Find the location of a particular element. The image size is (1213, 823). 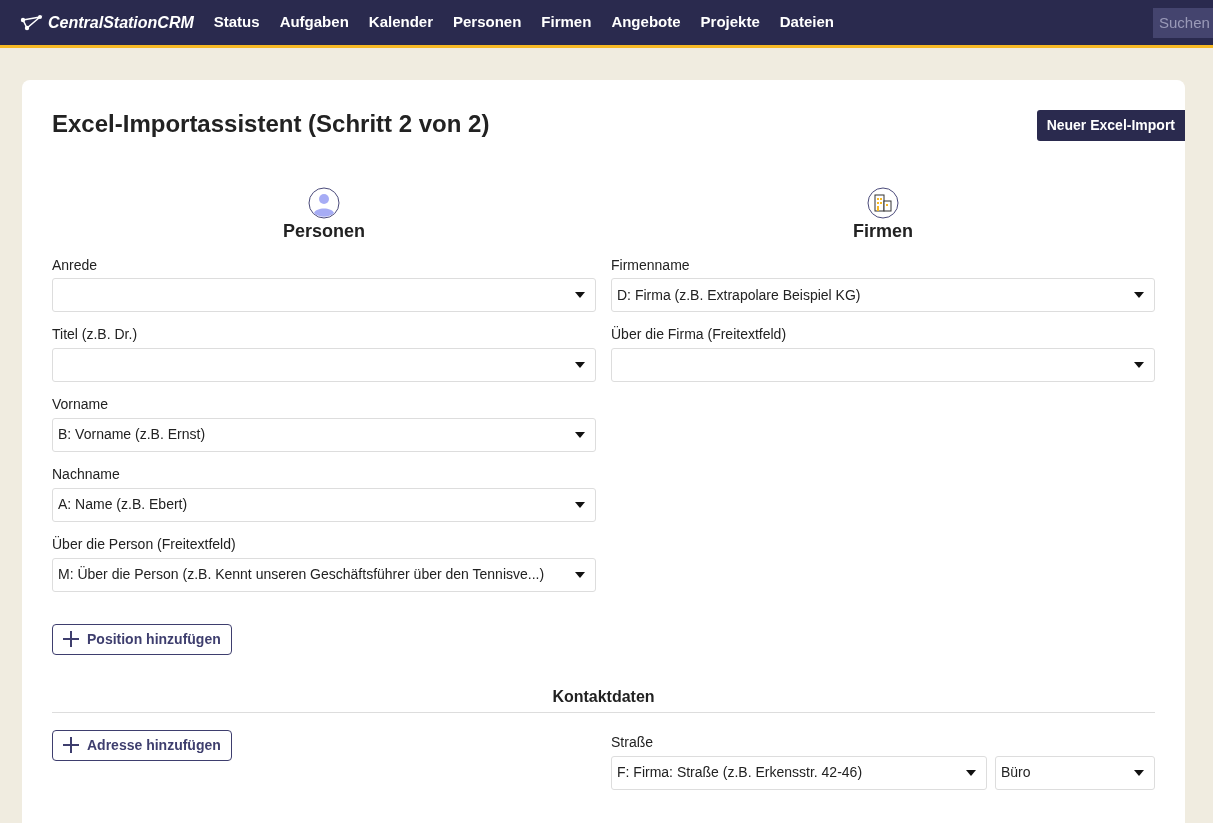

field-label: Titel (z.B. Dr.) is located at coordinates (95, 335).